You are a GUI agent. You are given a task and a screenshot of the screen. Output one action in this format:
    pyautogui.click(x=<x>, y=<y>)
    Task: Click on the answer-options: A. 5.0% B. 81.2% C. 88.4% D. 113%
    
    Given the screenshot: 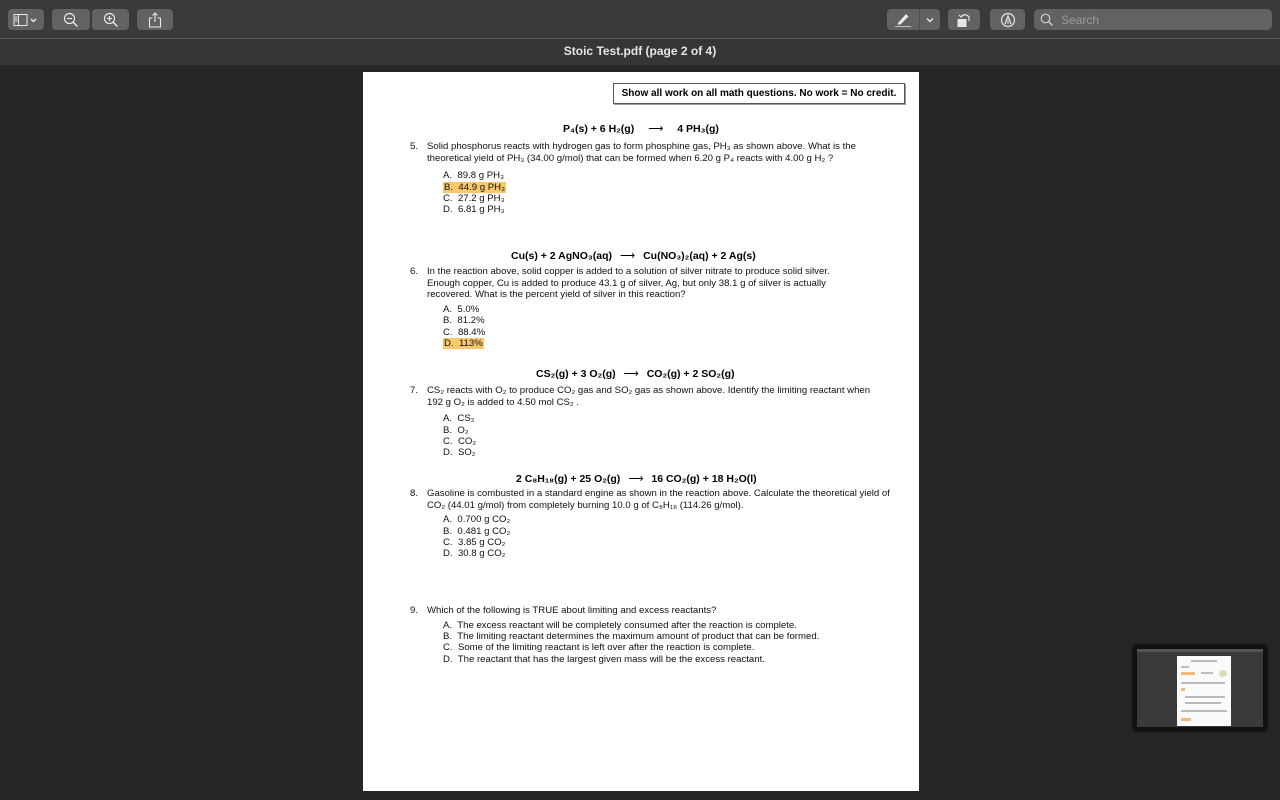 What is the action you would take?
    pyautogui.click(x=650, y=327)
    